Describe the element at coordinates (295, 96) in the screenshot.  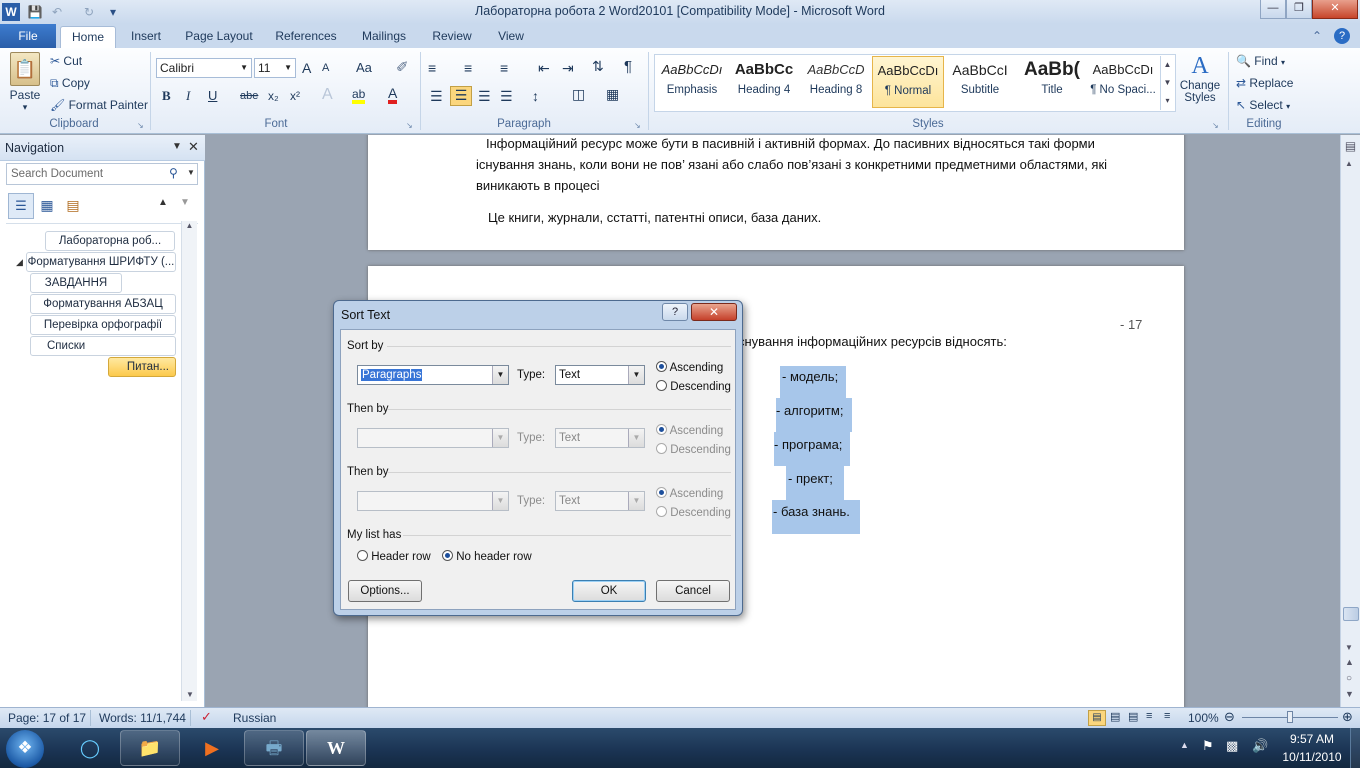
I see `superscript-button: x²` at that location.